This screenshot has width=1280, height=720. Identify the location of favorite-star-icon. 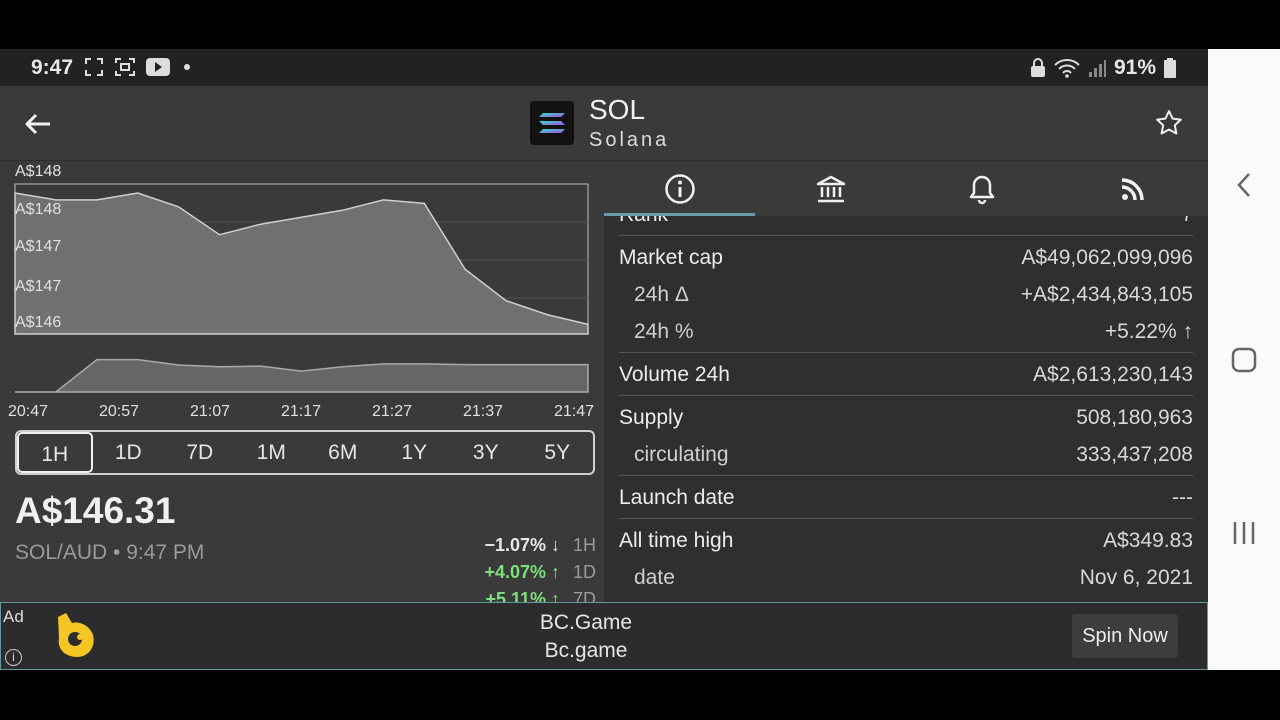
(1169, 123).